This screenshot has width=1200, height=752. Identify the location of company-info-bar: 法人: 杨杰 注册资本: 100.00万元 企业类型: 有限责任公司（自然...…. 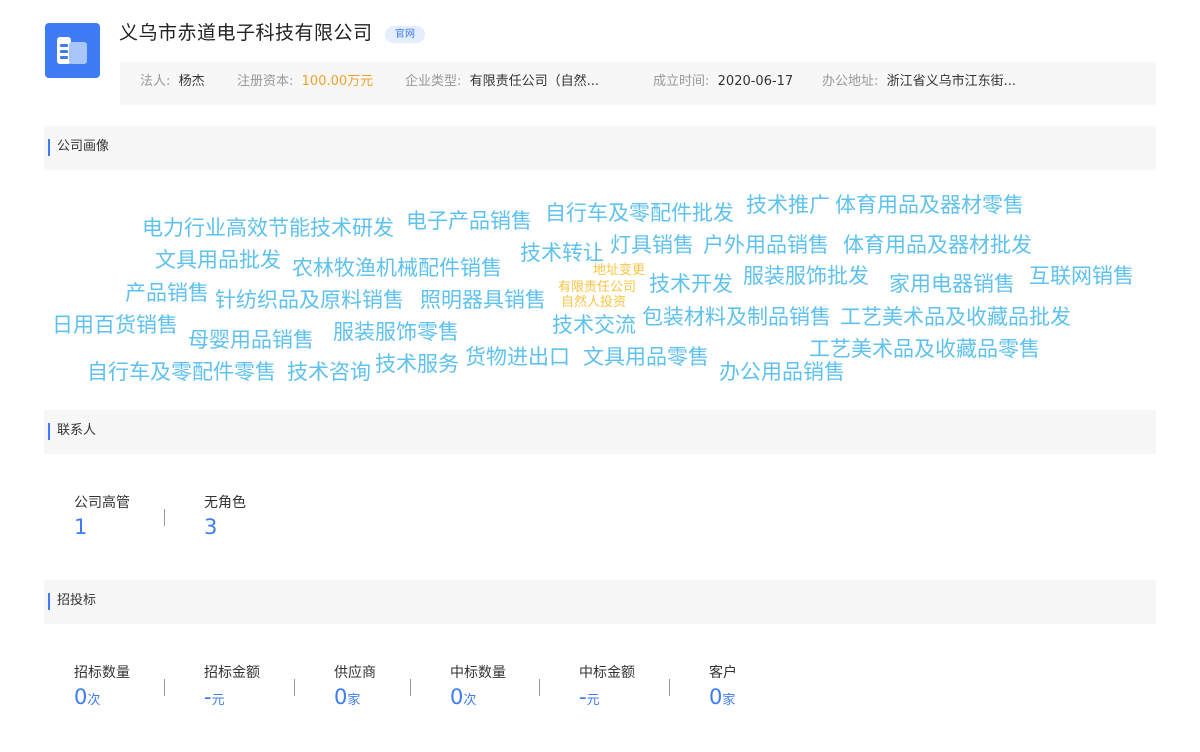
(638, 83).